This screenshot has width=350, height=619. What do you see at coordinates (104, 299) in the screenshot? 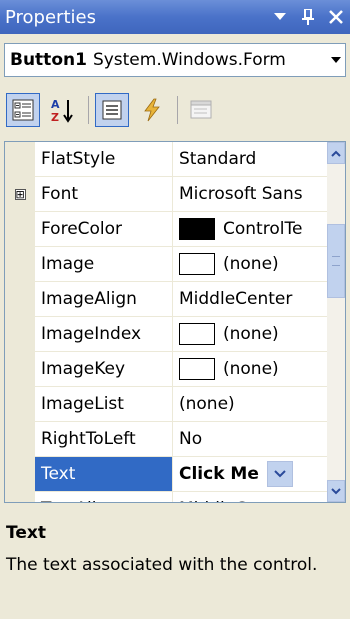
I see `property-name: ImageAlign` at bounding box center [104, 299].